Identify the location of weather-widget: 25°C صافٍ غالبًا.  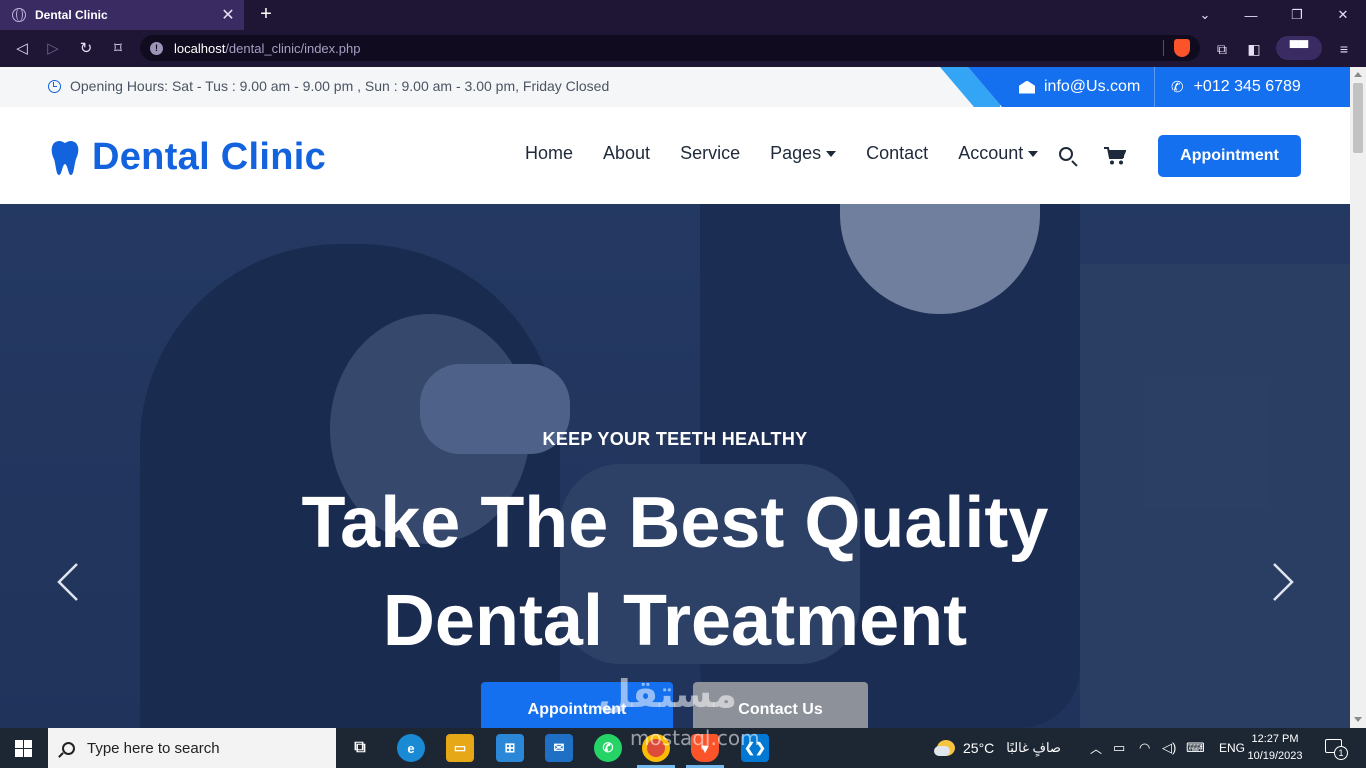
(997, 748).